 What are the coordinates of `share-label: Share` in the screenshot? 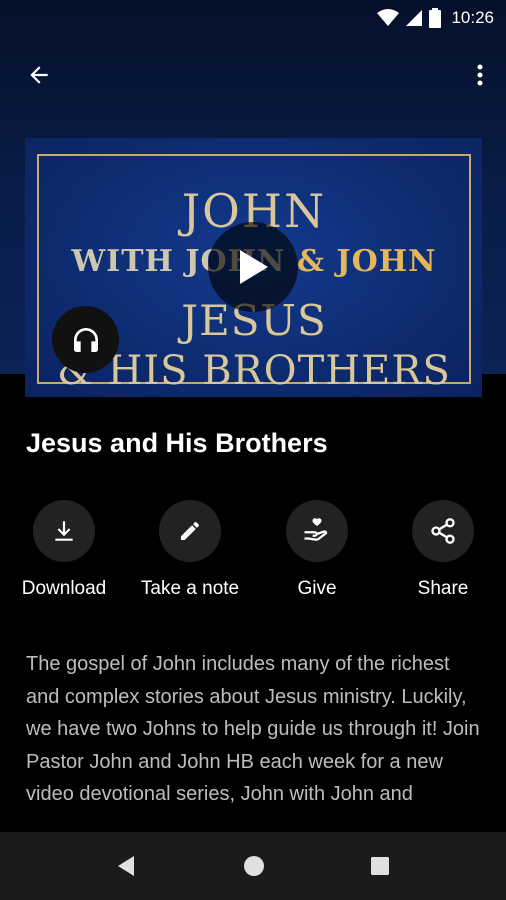 It's located at (443, 588).